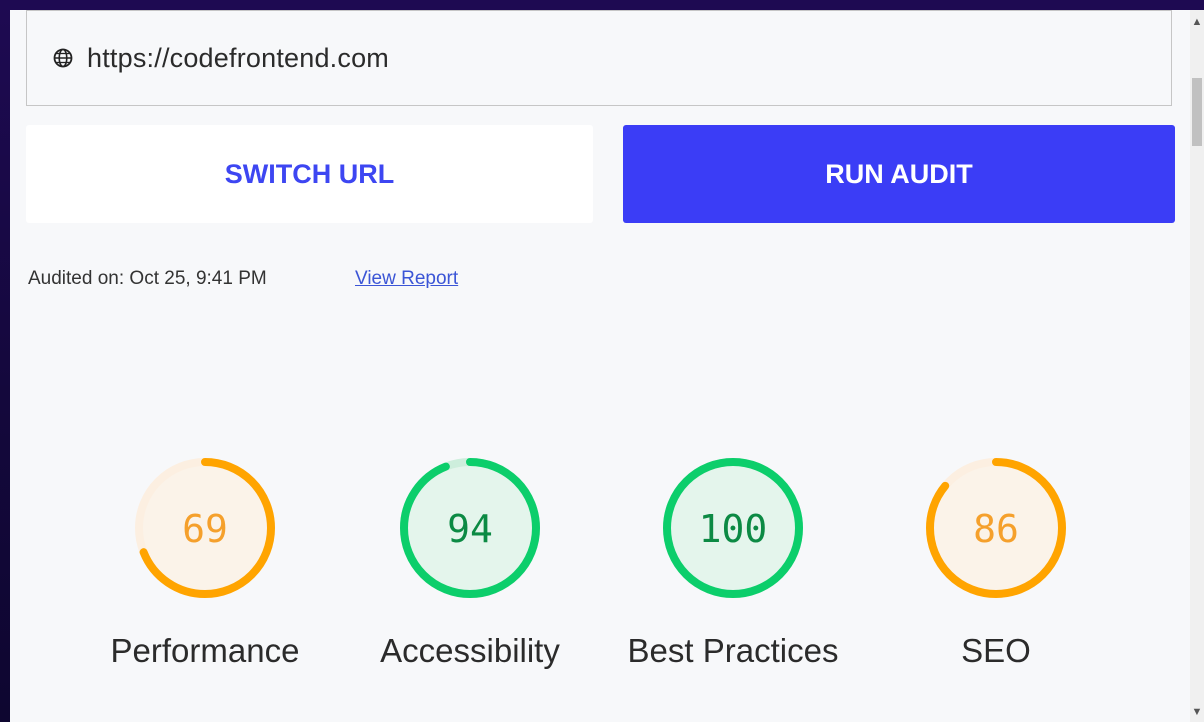  What do you see at coordinates (899, 174) in the screenshot?
I see `run-audit-button: RUN AUDIT` at bounding box center [899, 174].